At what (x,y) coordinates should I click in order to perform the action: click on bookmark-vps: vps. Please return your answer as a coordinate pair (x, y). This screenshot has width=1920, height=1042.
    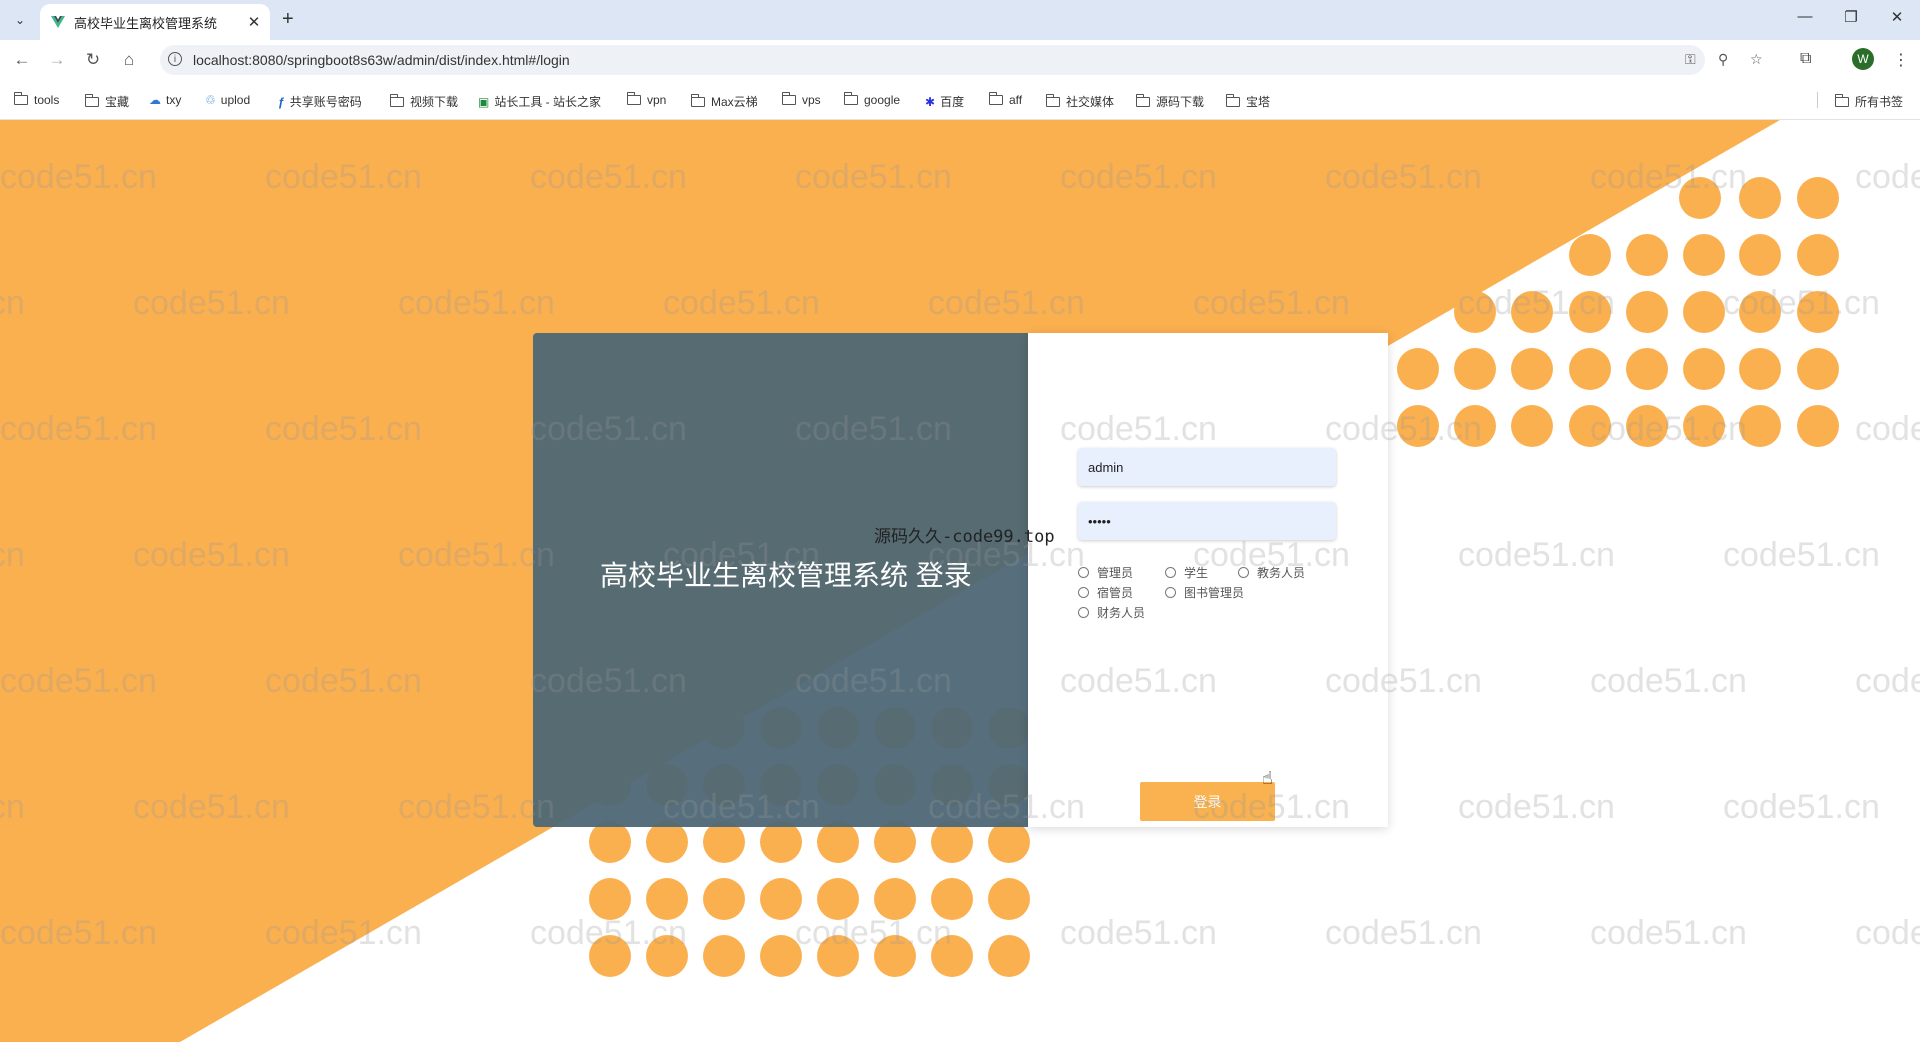
    Looking at the image, I should click on (801, 99).